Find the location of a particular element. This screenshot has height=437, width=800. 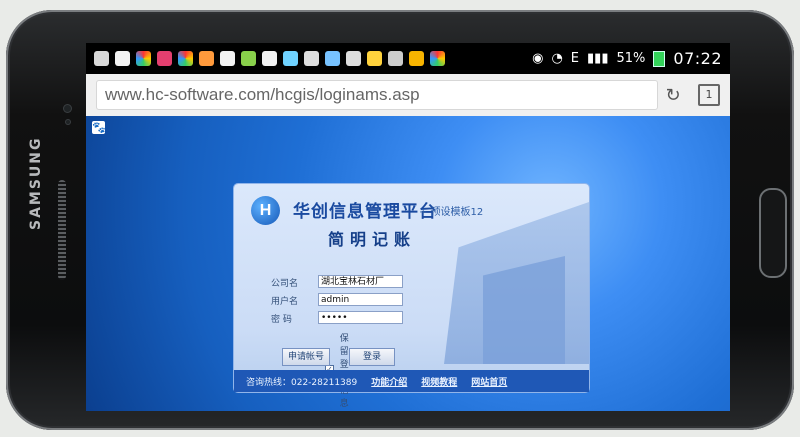

camera-sensor is located at coordinates (67, 108).